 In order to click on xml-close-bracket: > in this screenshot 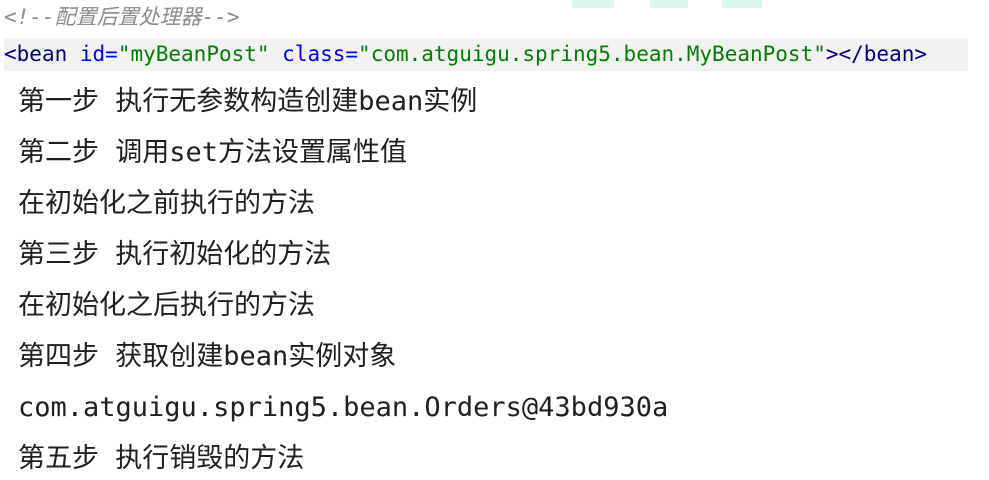, I will do `click(921, 54)`.